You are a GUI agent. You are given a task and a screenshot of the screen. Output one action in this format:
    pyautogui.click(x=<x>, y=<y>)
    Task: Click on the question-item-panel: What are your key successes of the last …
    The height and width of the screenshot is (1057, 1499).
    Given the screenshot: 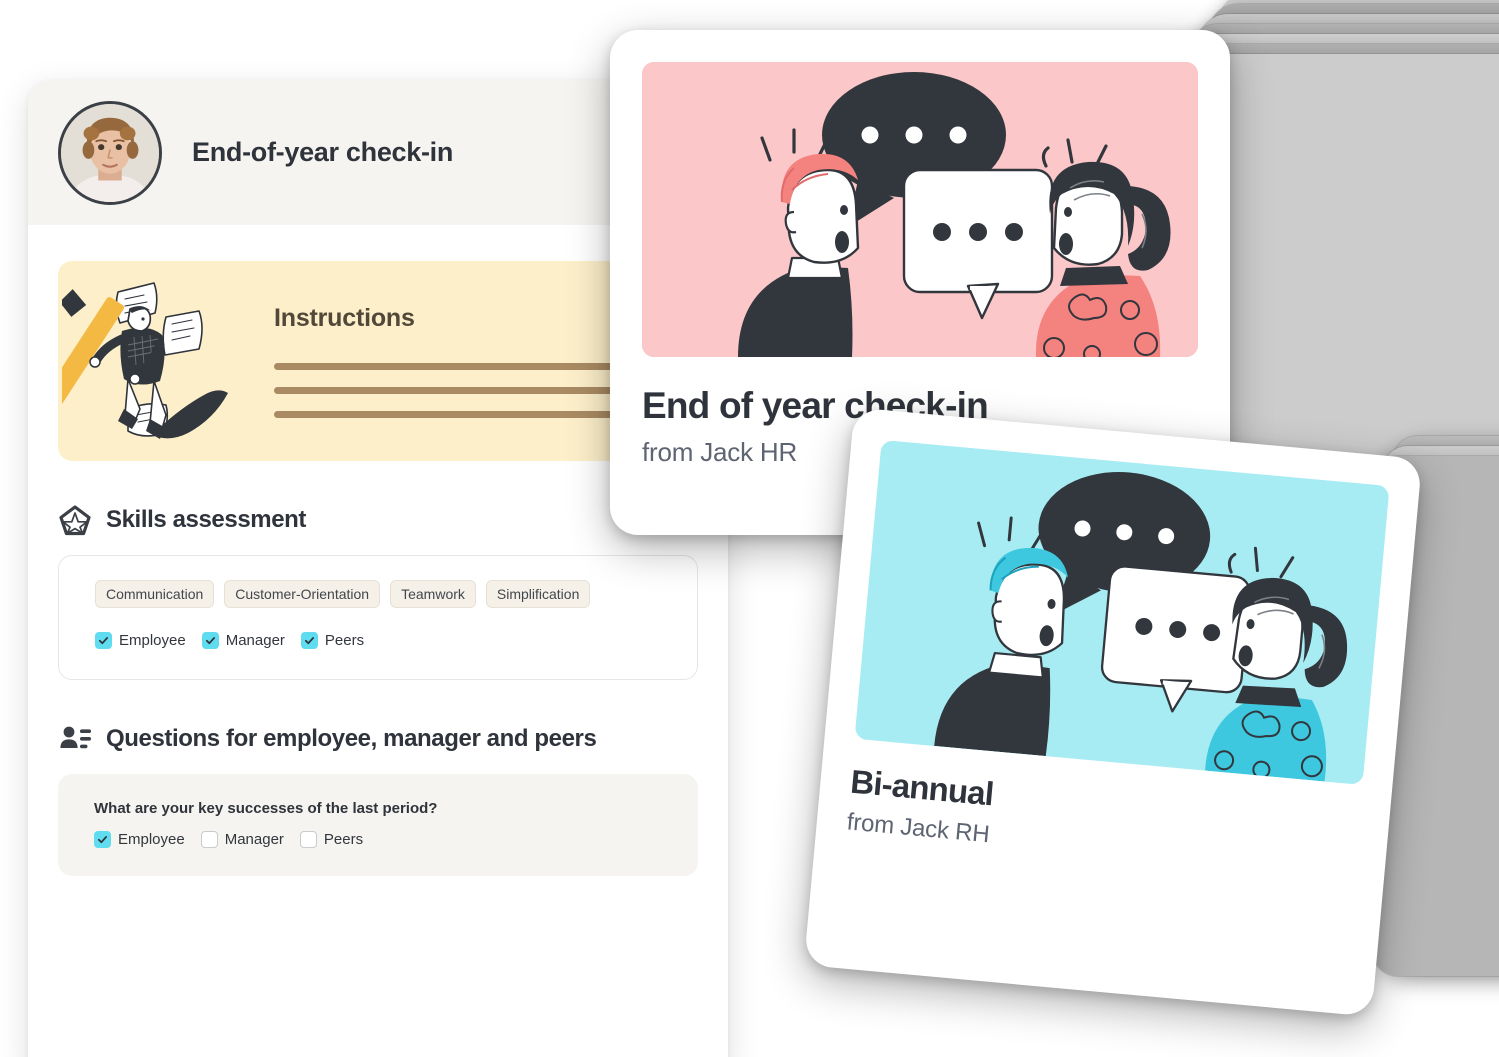 What is the action you would take?
    pyautogui.click(x=378, y=825)
    